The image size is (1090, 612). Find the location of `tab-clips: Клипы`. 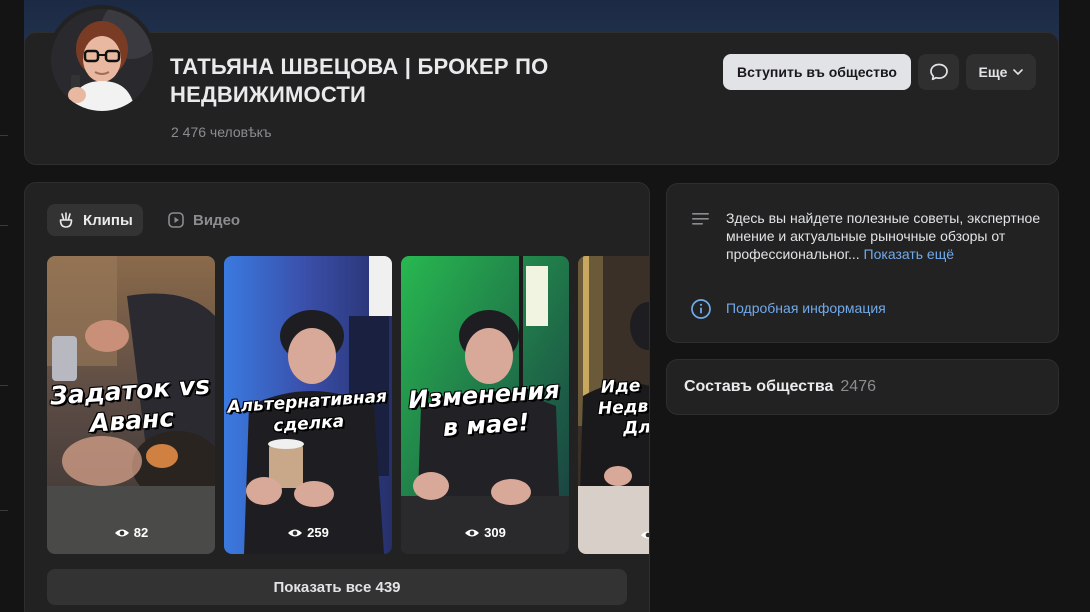

tab-clips: Клипы is located at coordinates (95, 220).